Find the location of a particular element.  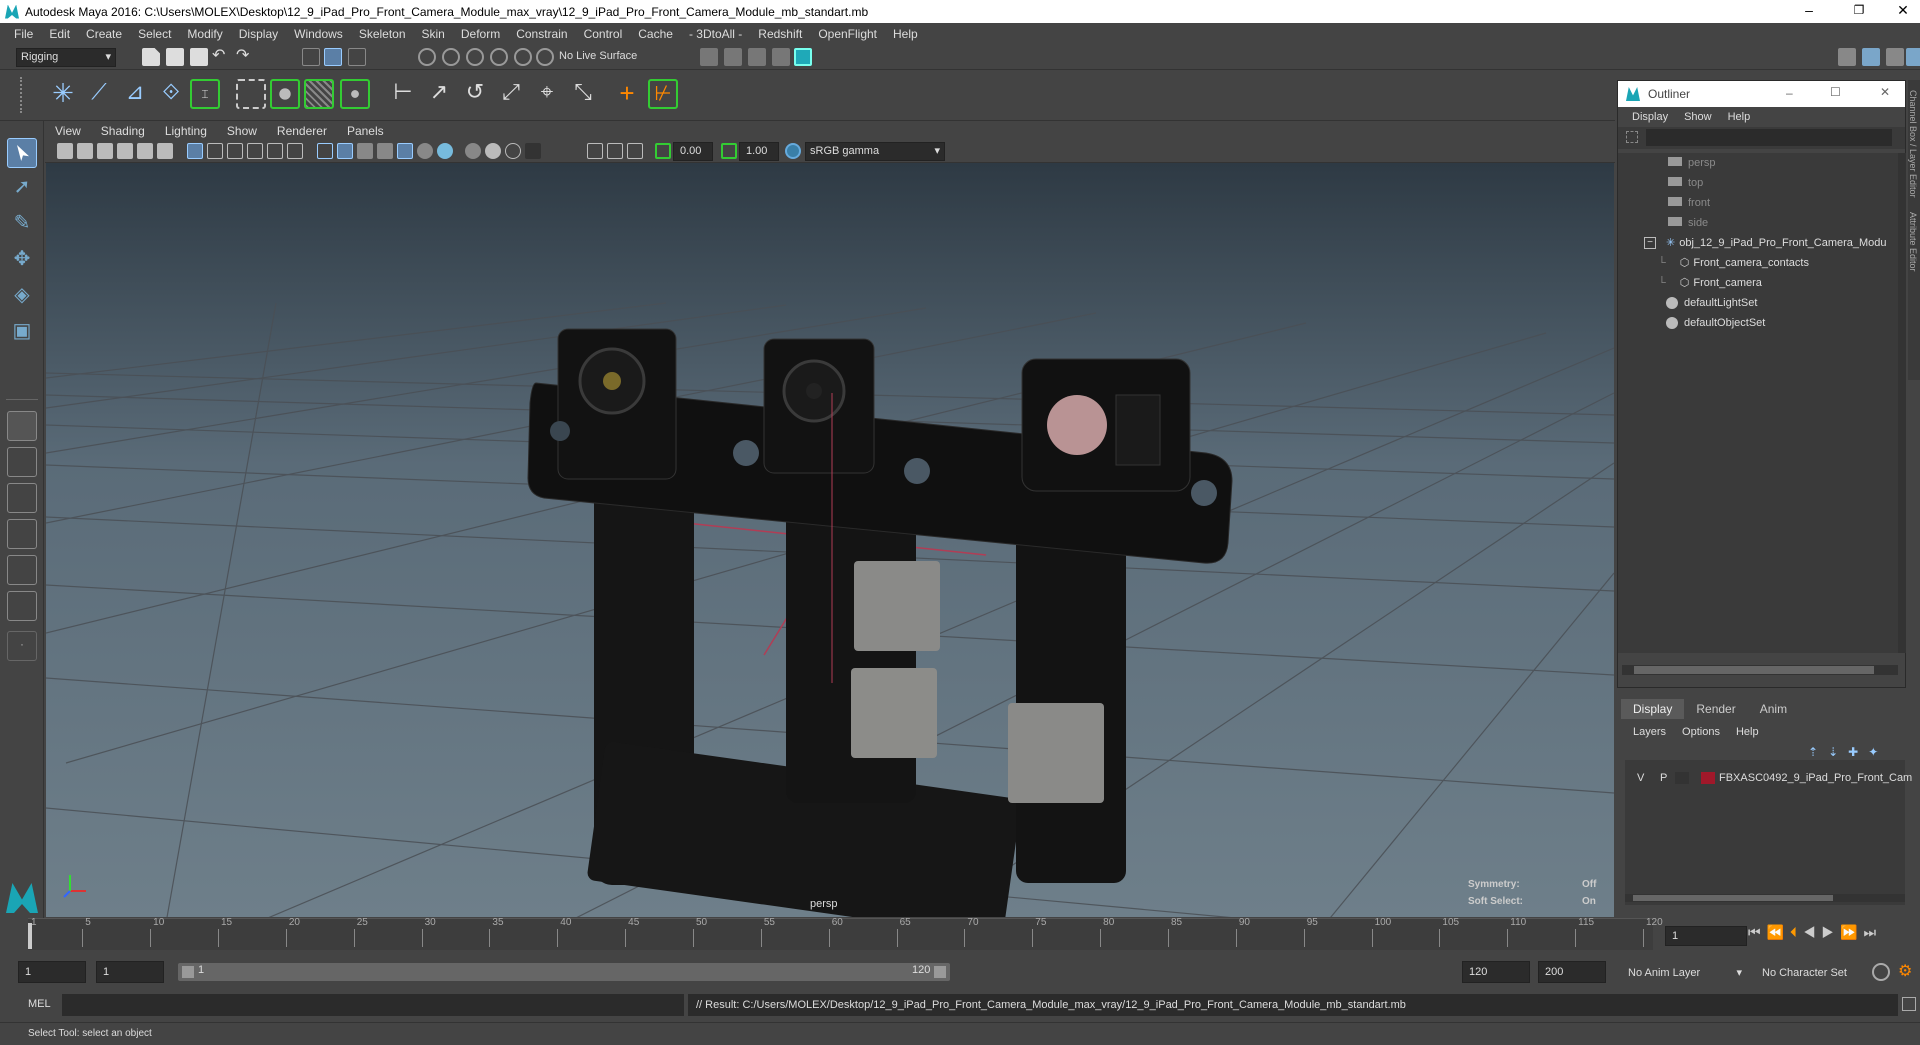

resolution-gate-icon is located at coordinates (235, 151).